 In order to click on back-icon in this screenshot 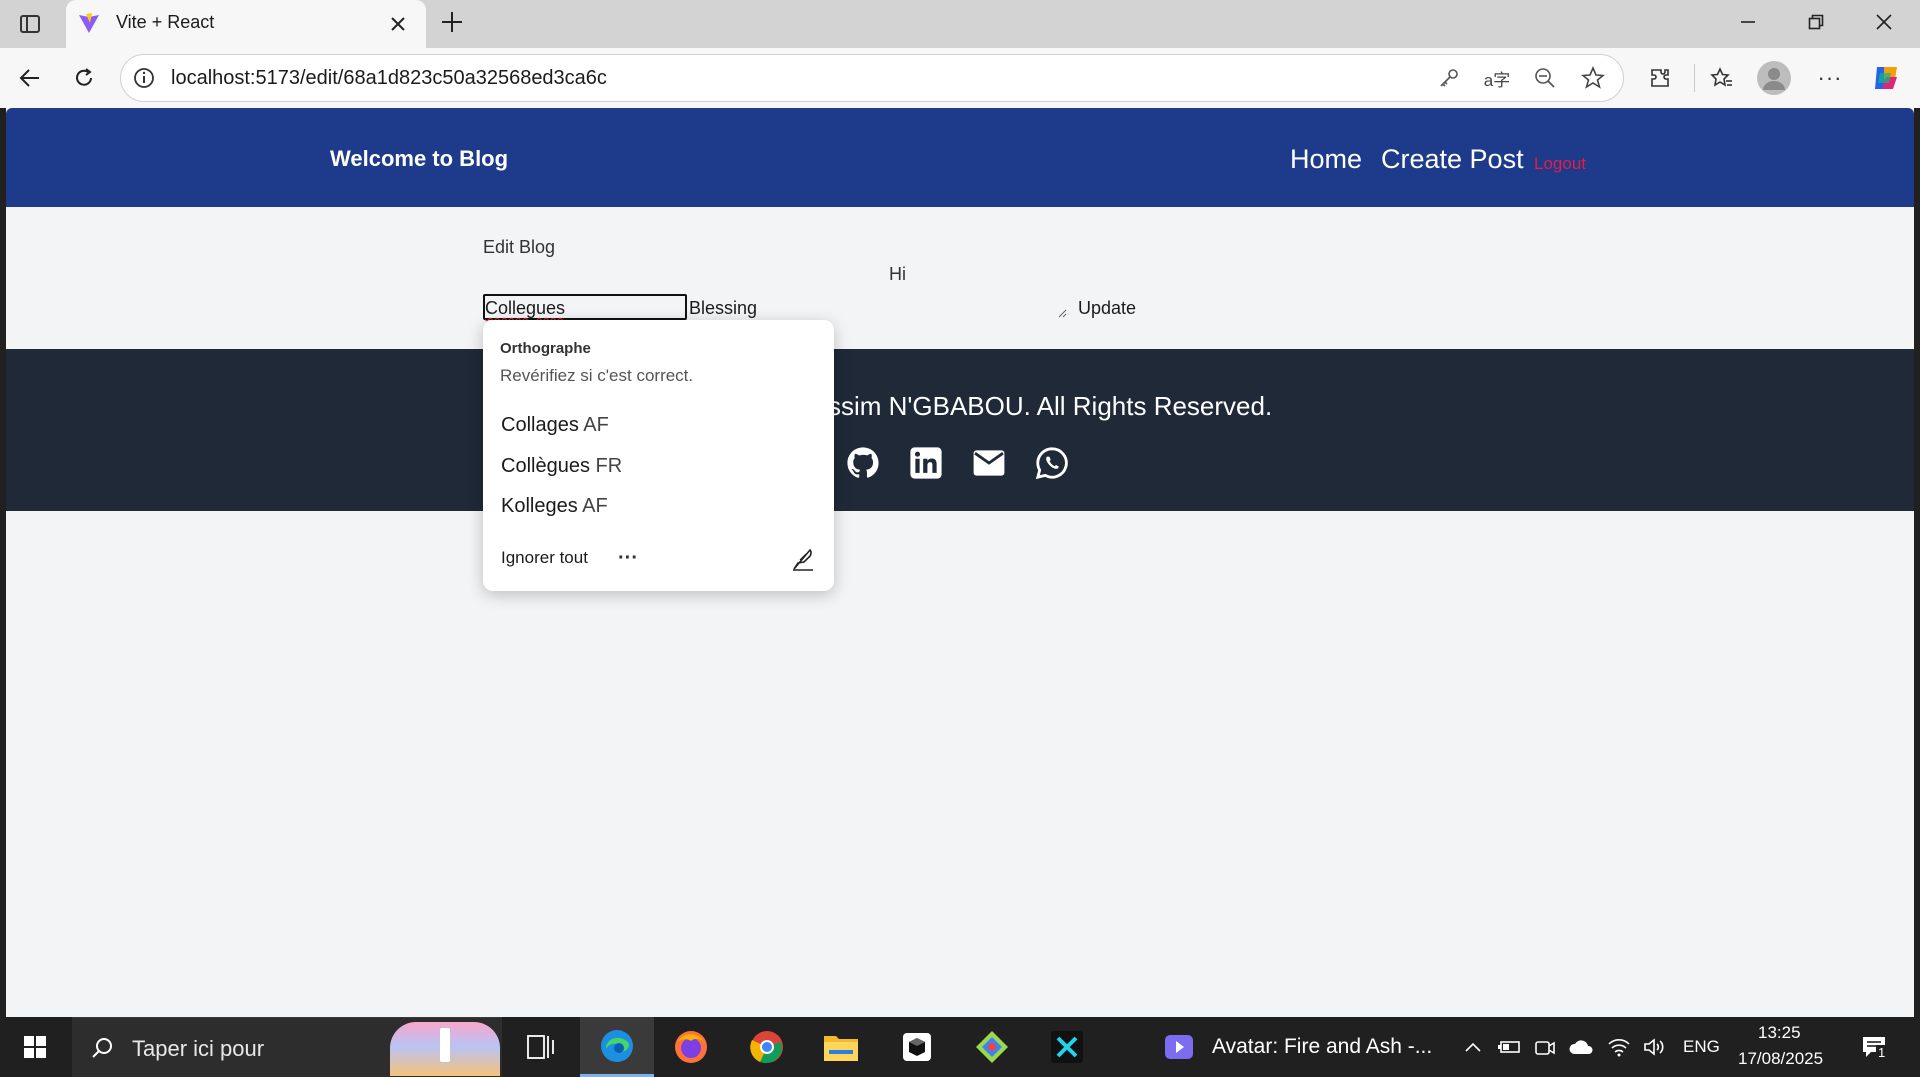, I will do `click(30, 78)`.